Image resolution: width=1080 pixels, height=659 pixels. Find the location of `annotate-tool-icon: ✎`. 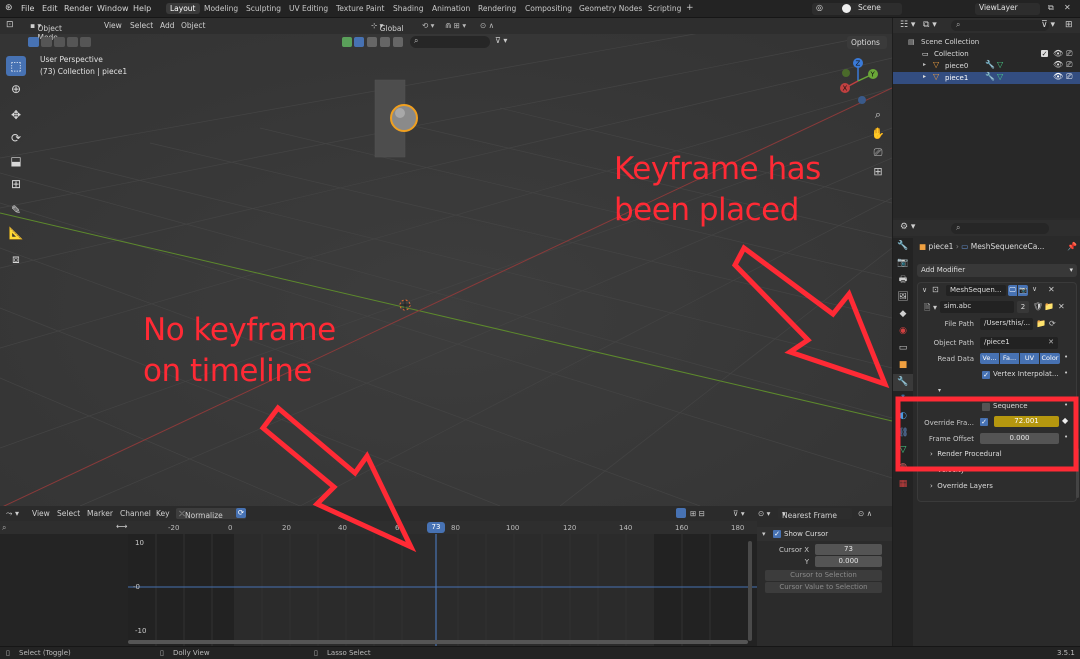

annotate-tool-icon: ✎ is located at coordinates (16, 210).